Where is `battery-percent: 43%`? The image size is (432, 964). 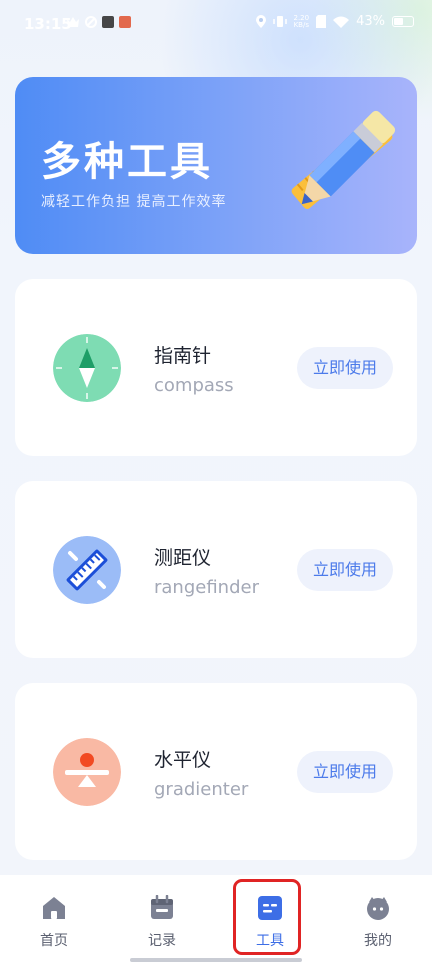
battery-percent: 43% is located at coordinates (370, 21).